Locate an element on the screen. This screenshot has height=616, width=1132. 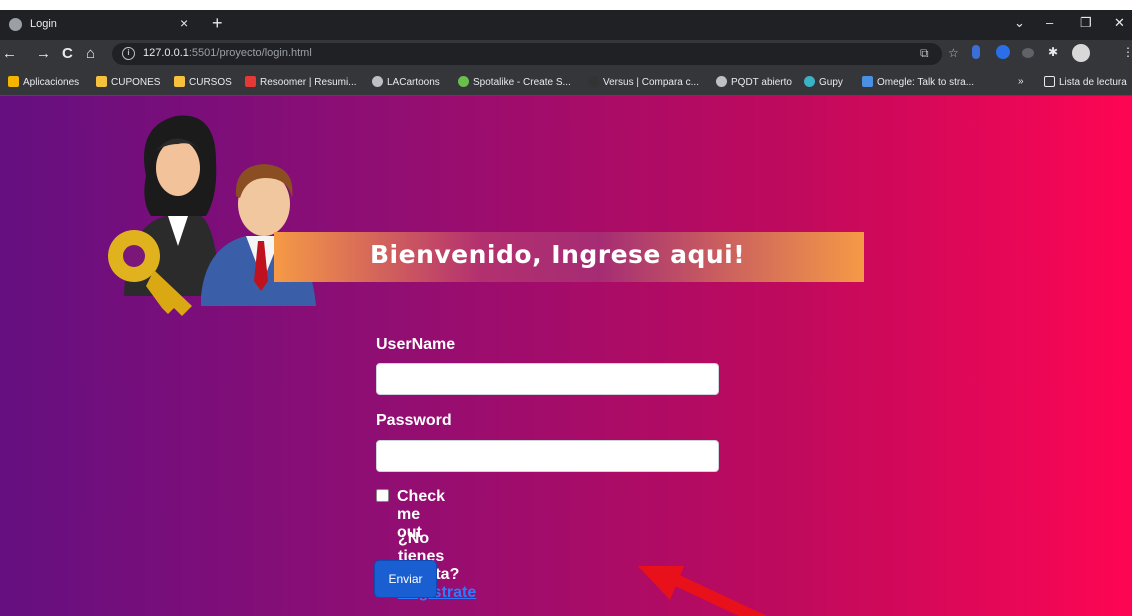
new-tab-button: + is located at coordinates (217, 23).